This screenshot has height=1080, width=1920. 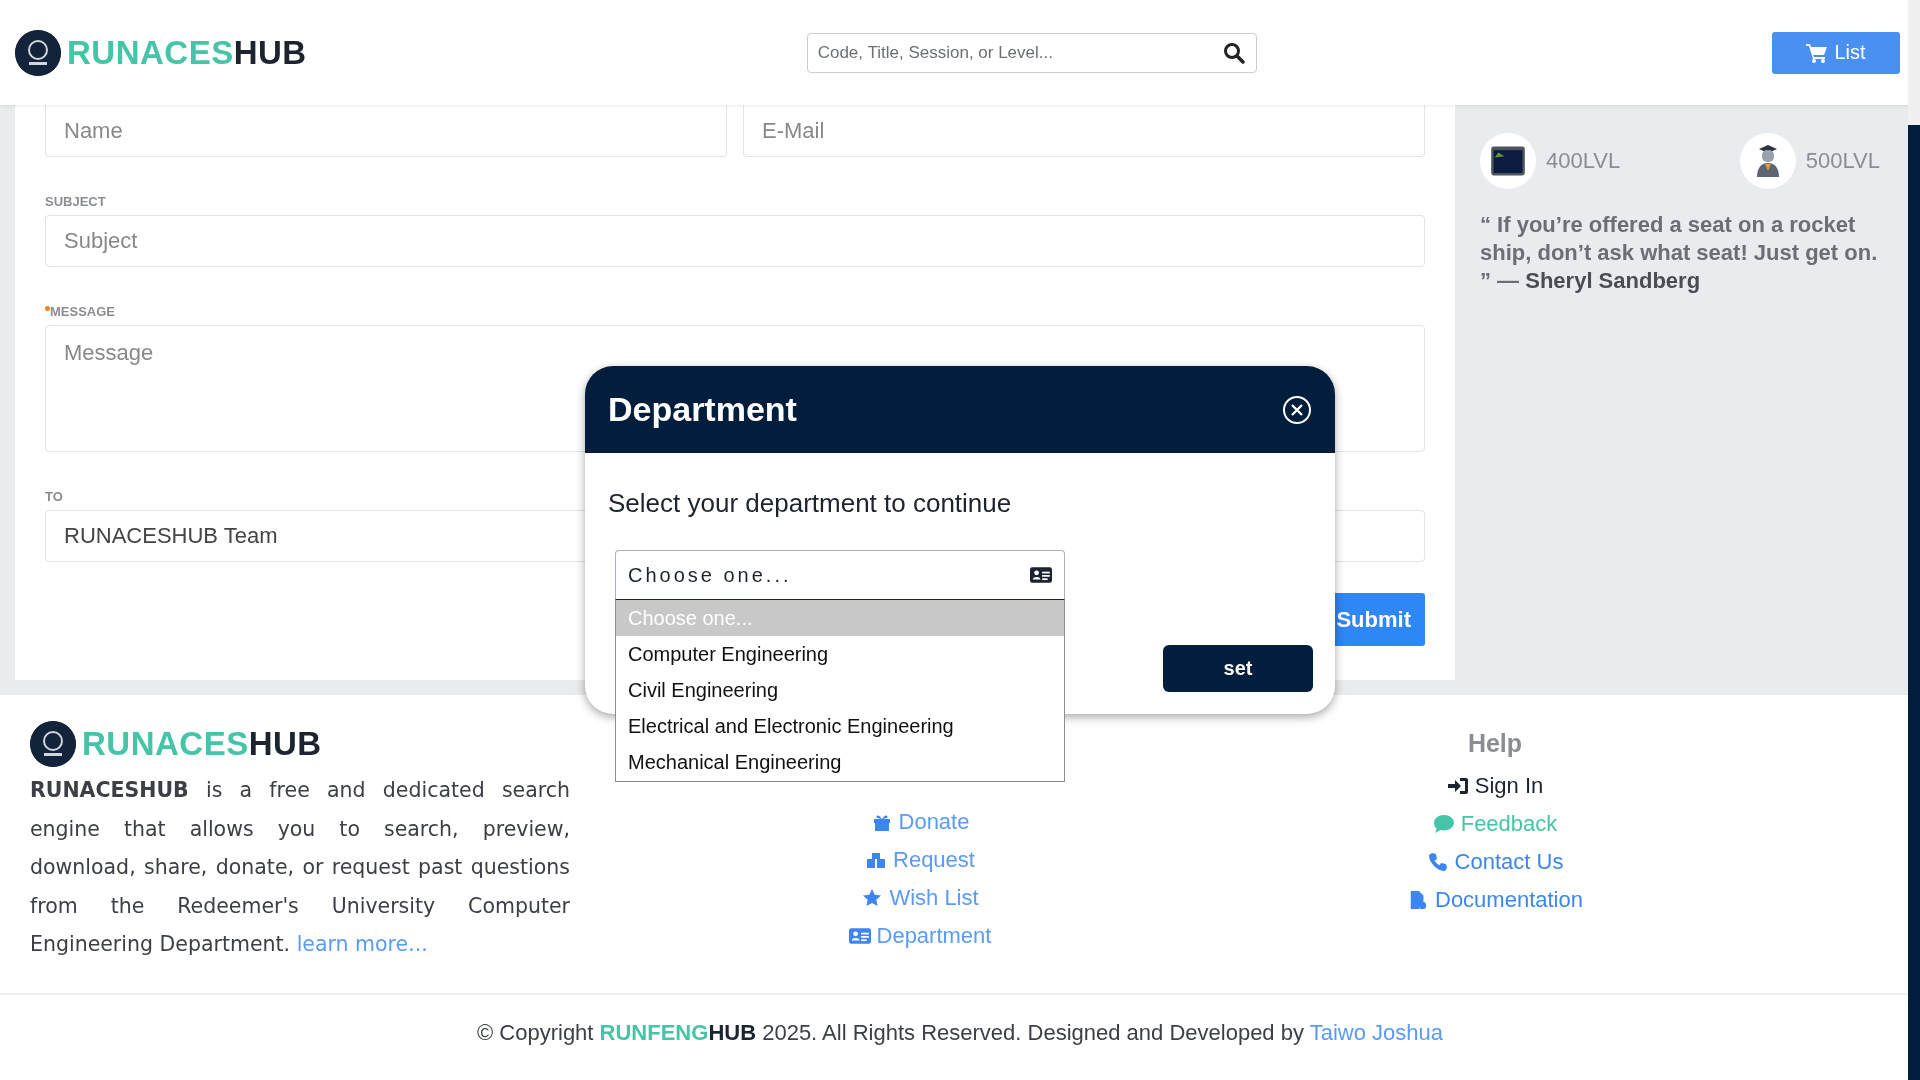 I want to click on footer-link: Donate, so click(x=920, y=822).